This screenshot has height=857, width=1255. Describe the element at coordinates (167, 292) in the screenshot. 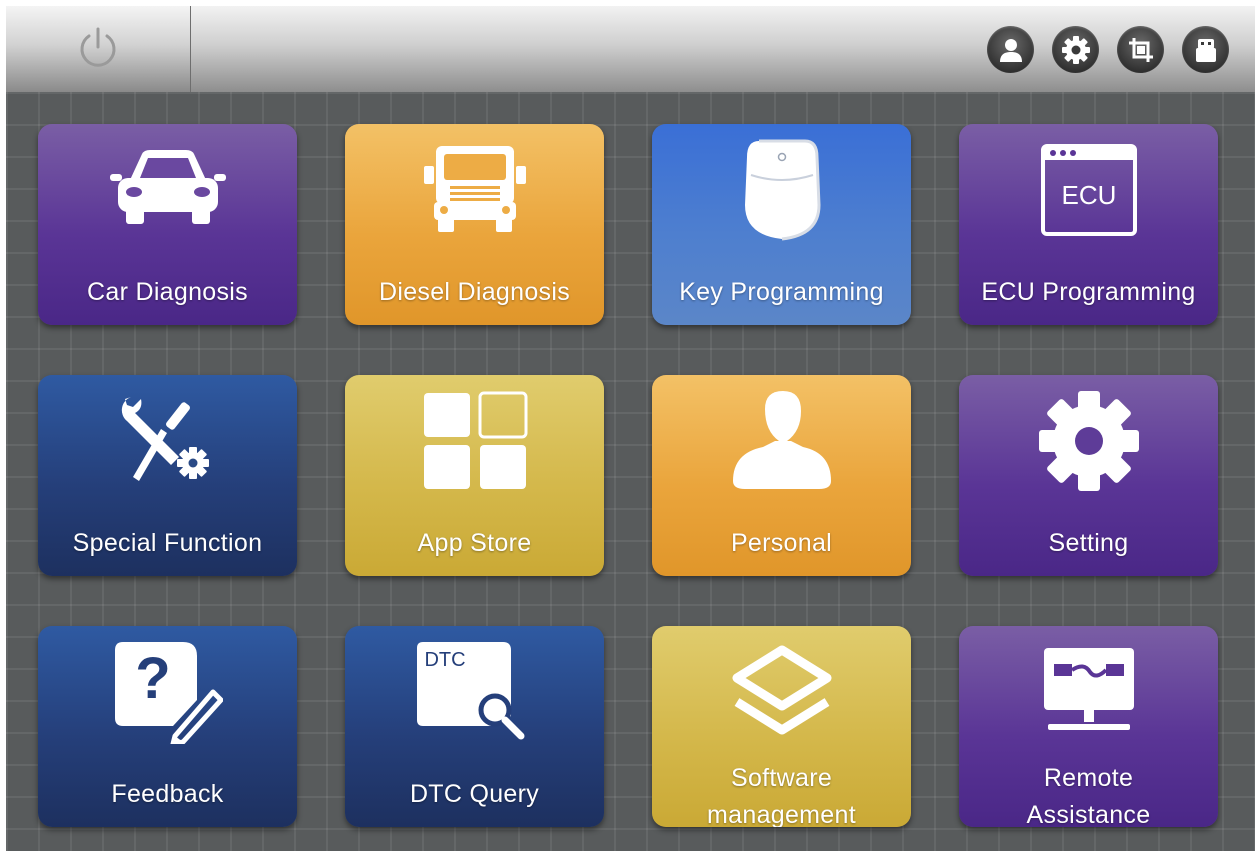

I see `tile-label: Car Diagnosis` at that location.